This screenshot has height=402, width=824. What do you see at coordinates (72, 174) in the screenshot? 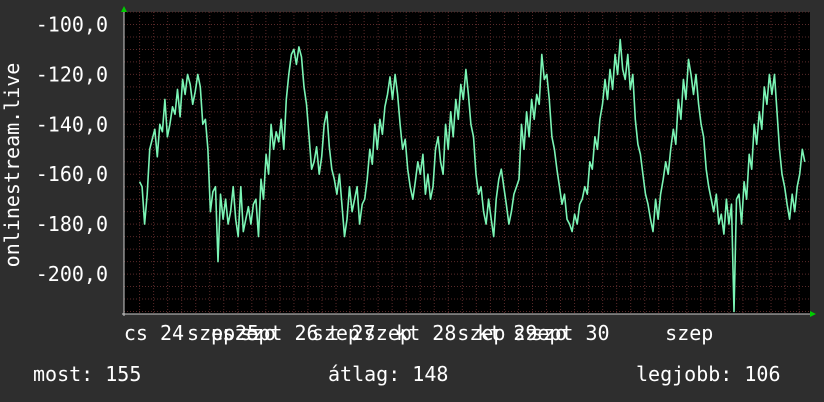
I see `y-tick-label: -160,0` at bounding box center [72, 174].